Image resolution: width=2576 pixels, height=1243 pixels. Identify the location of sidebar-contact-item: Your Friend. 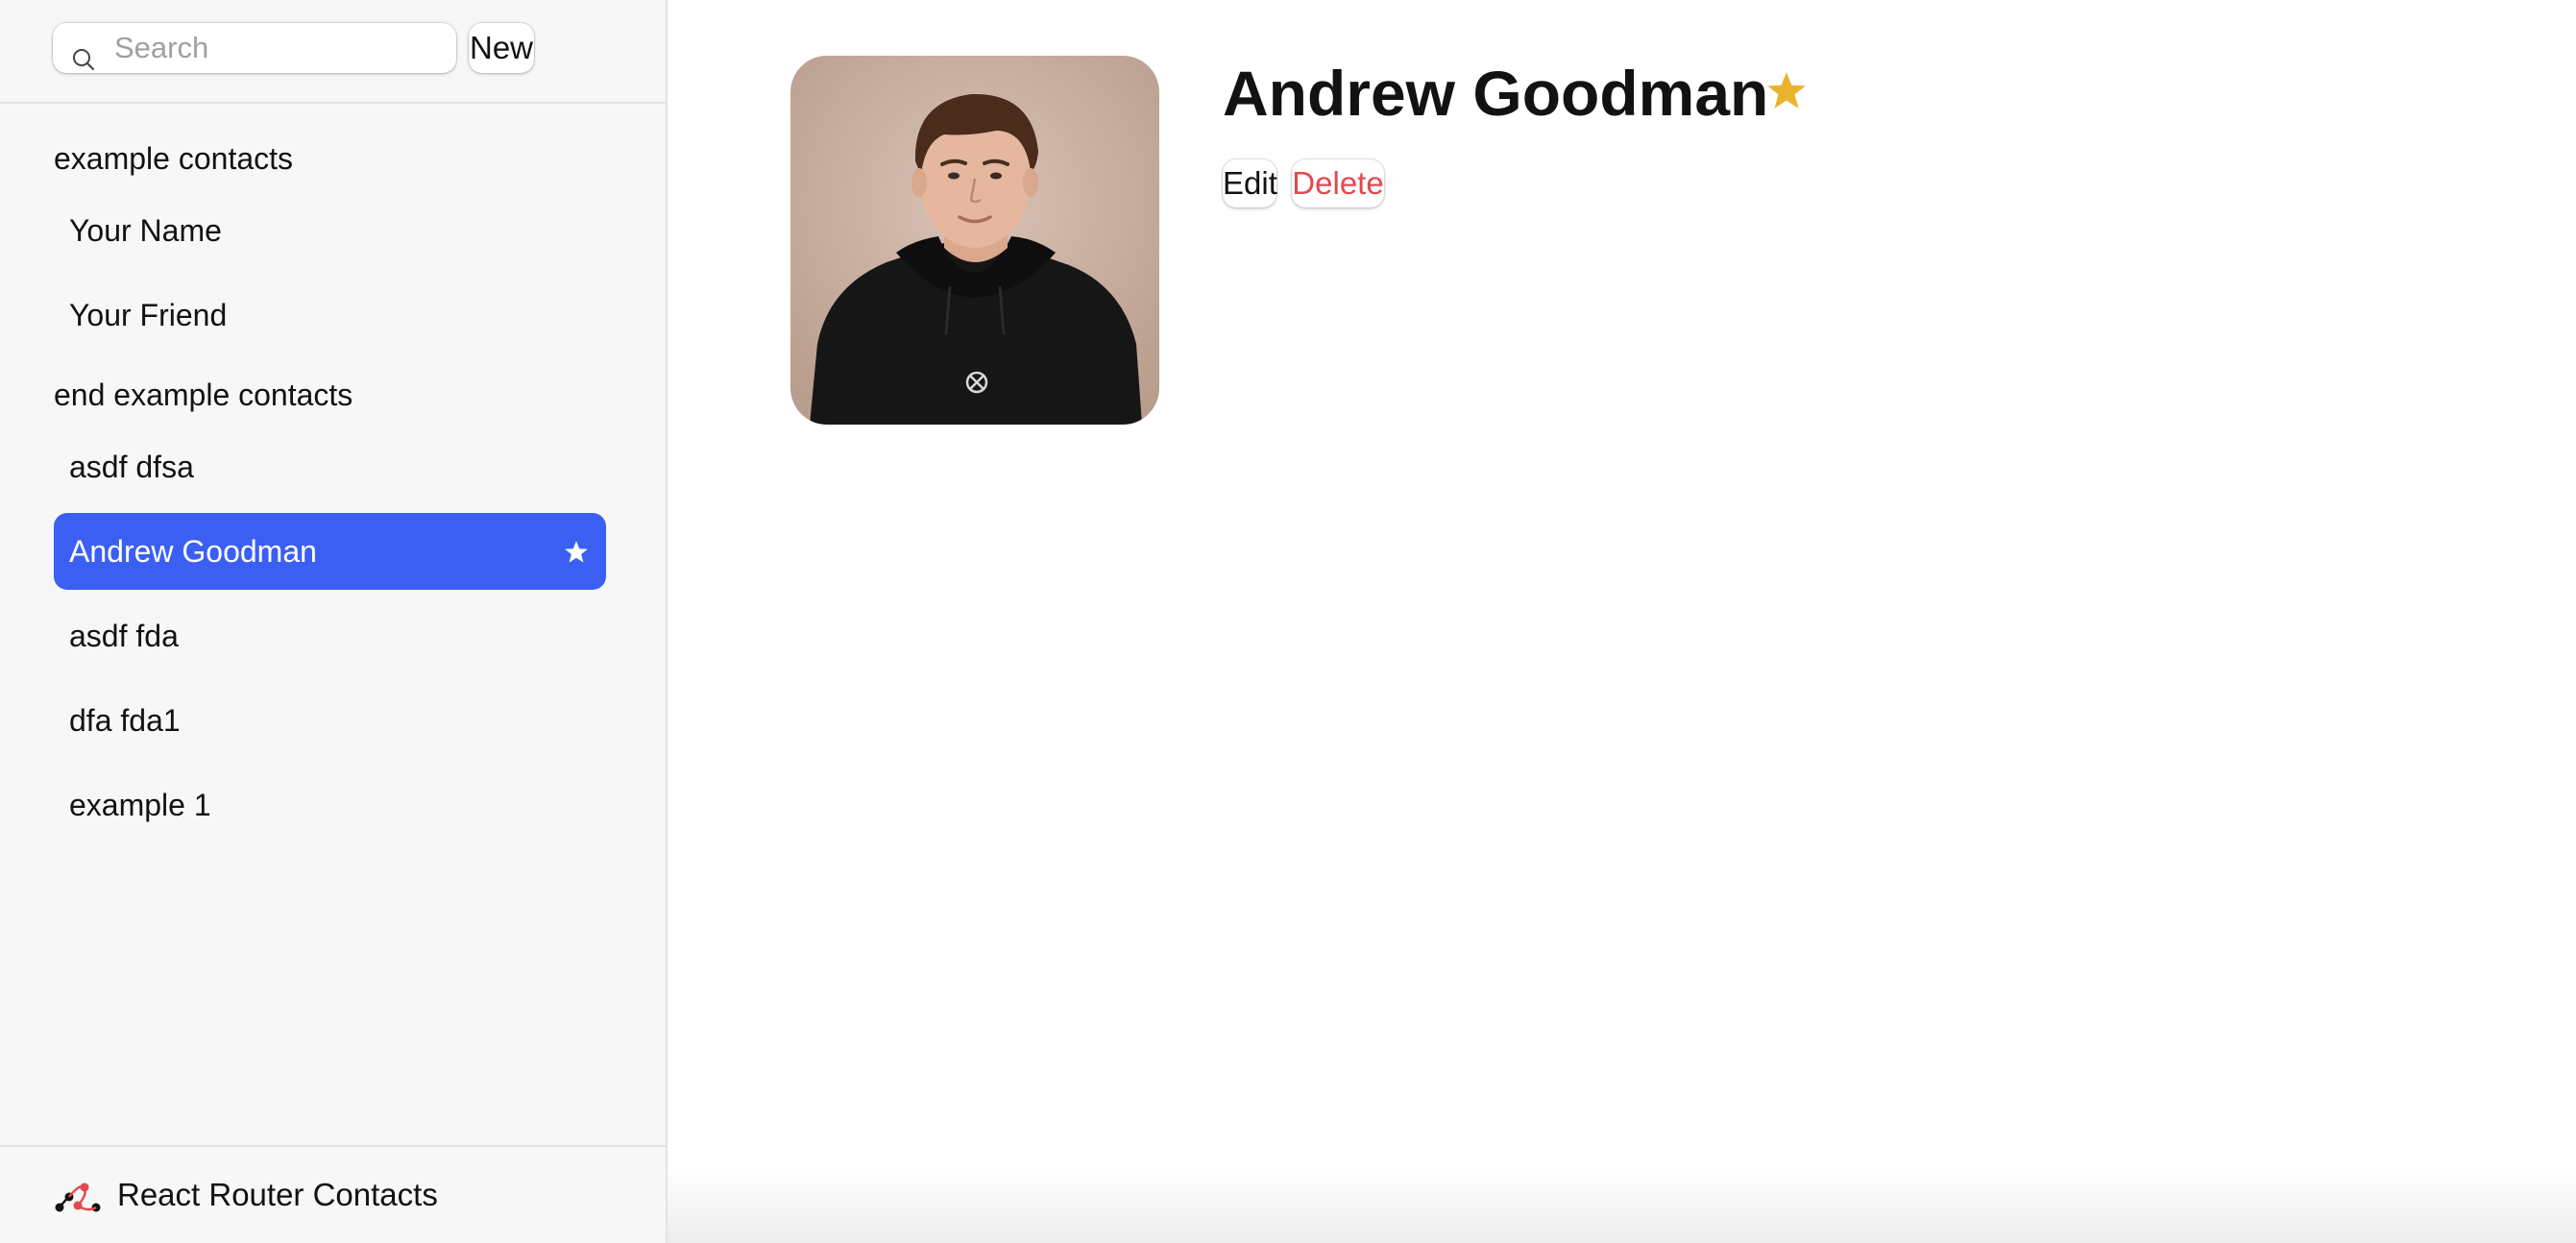
(330, 315).